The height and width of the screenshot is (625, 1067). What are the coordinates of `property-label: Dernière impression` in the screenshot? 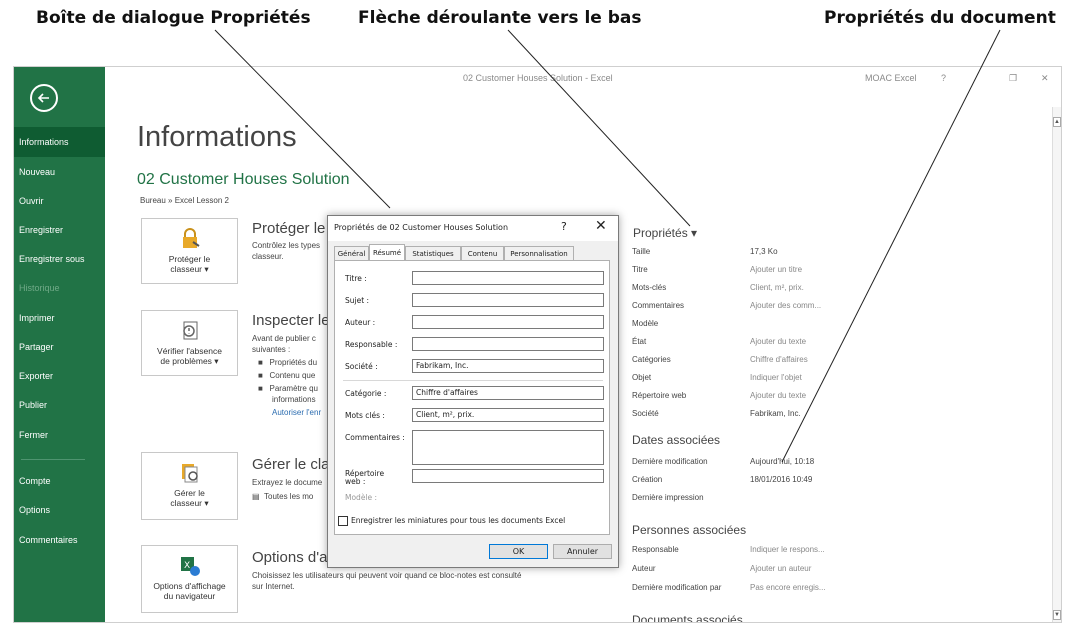 It's located at (668, 497).